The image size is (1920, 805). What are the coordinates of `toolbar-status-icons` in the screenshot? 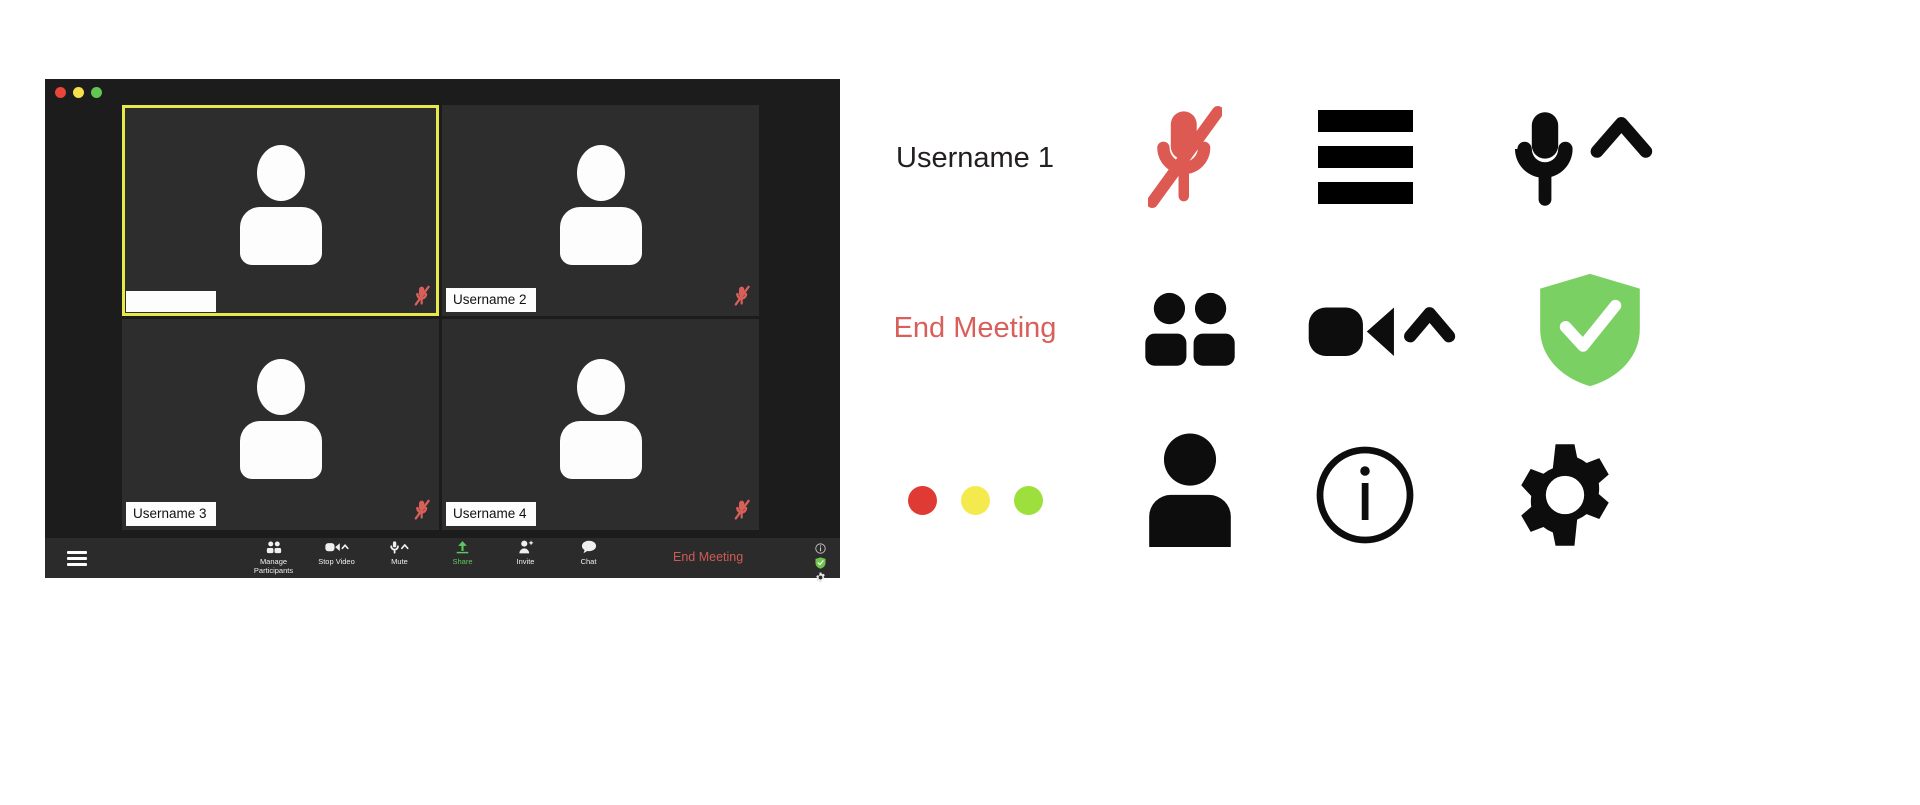 It's located at (820, 563).